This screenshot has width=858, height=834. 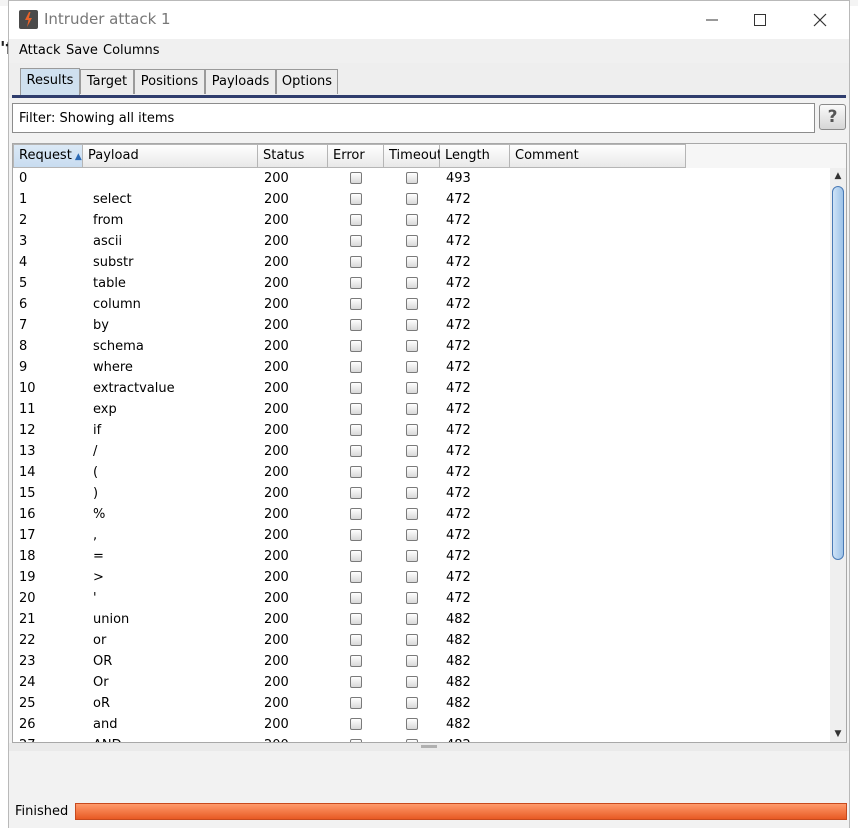 I want to click on column-header-request: Request ▲, so click(x=48, y=156).